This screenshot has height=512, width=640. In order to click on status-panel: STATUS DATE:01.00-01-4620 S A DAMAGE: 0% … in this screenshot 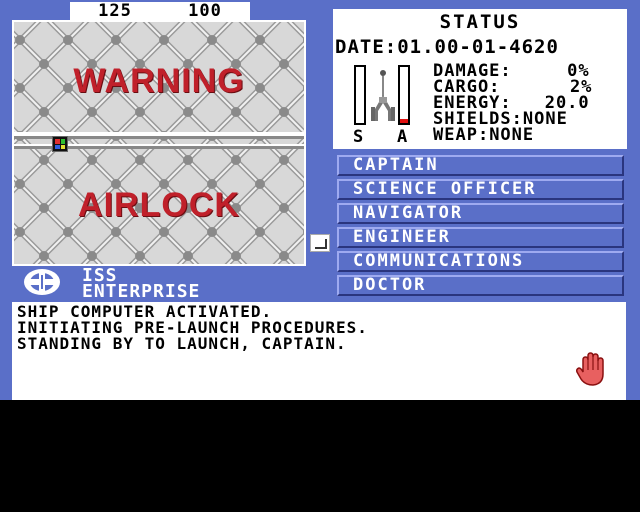, I will do `click(480, 79)`.